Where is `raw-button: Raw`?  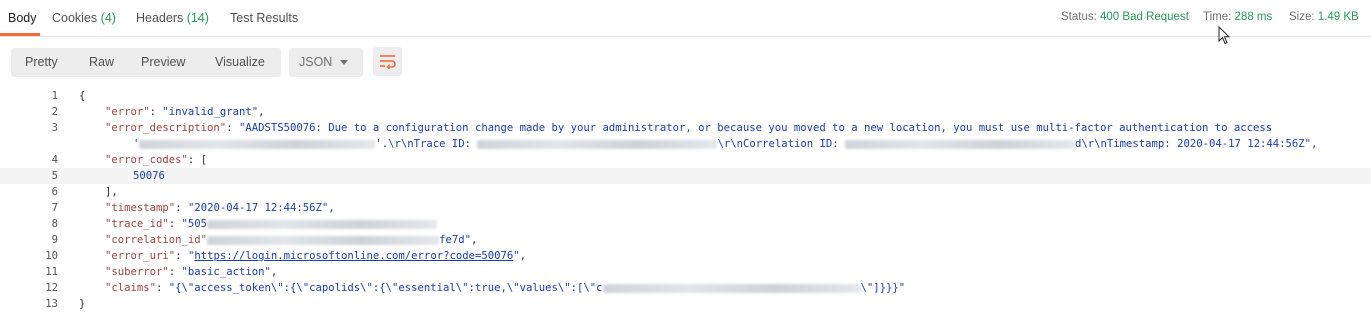
raw-button: Raw is located at coordinates (101, 62).